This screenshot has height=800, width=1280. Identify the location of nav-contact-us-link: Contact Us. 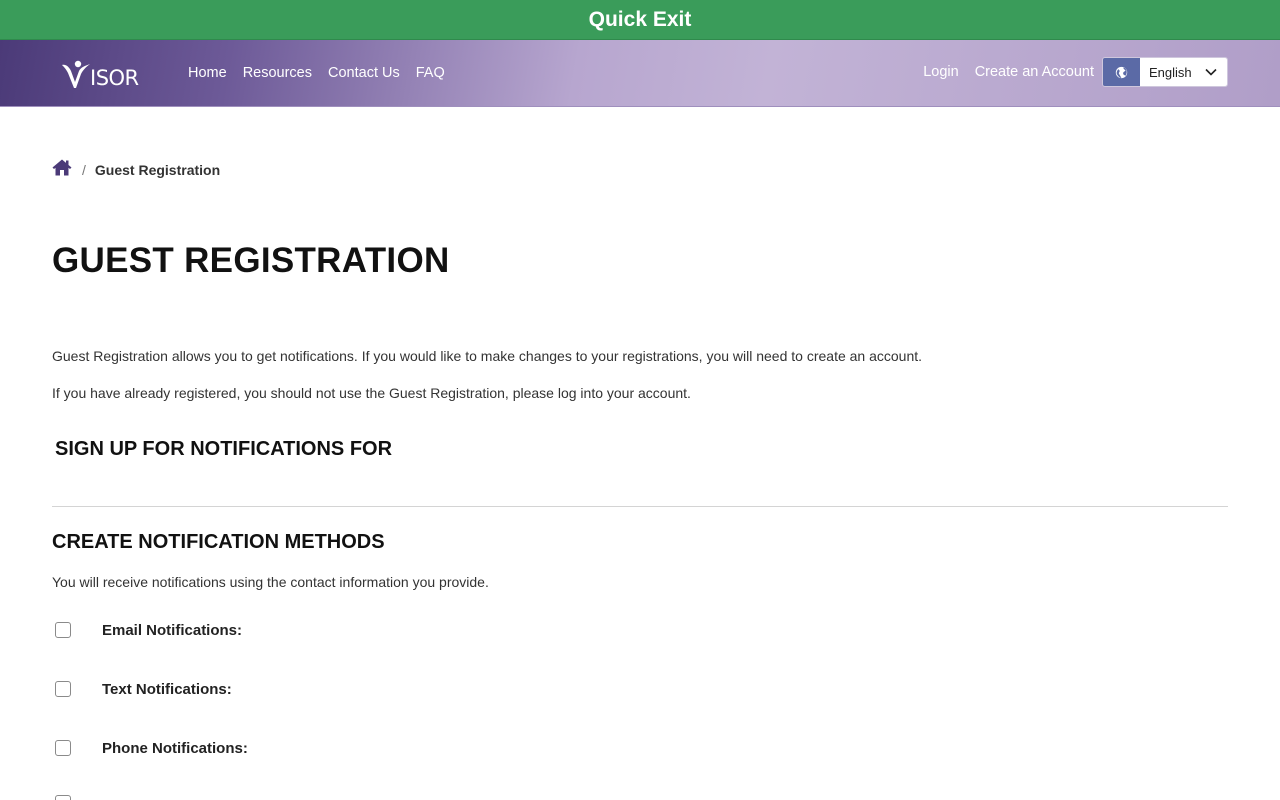
(364, 73).